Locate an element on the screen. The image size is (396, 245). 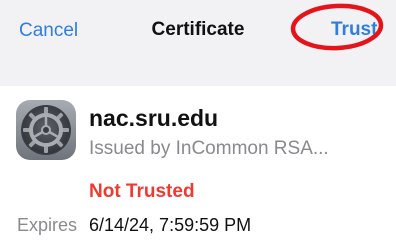
expires-value: 6/14/24, 7:59:59 PM is located at coordinates (170, 225).